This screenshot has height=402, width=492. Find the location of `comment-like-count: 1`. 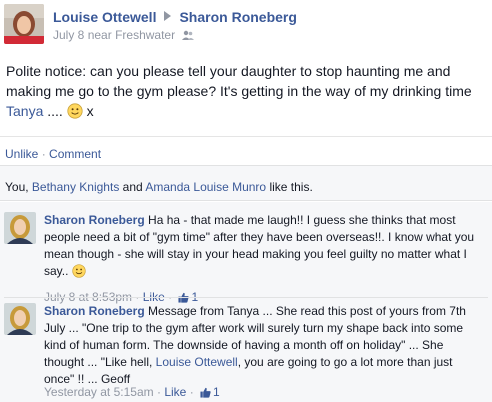

comment-like-count: 1 is located at coordinates (216, 392).